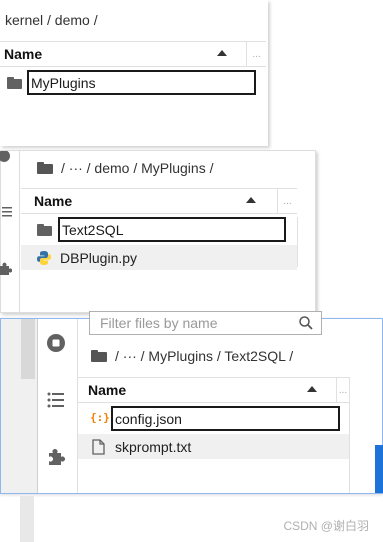  I want to click on file-name-highlight: MyPlugins, so click(141, 82).